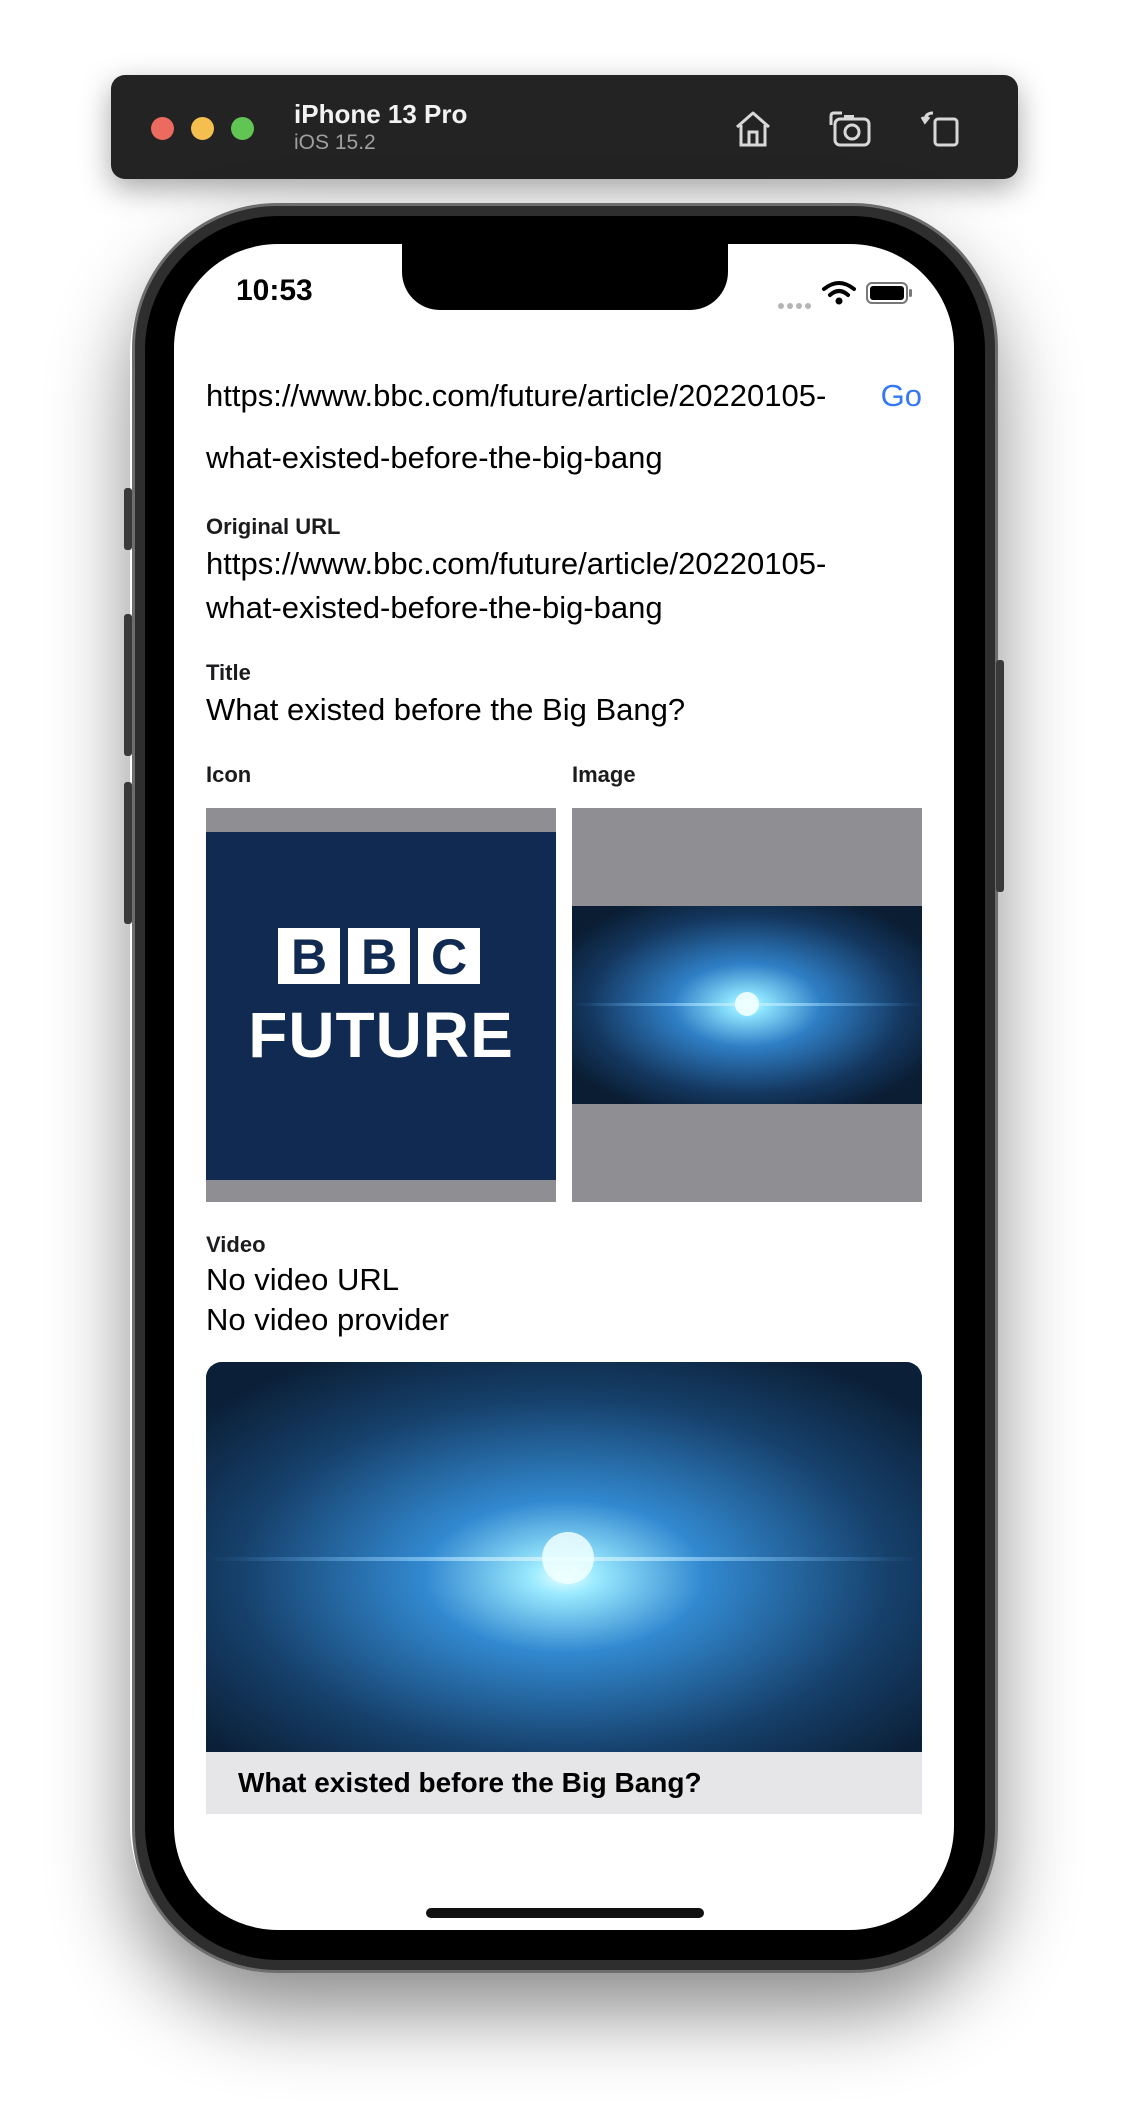  I want to click on notch, so click(565, 277).